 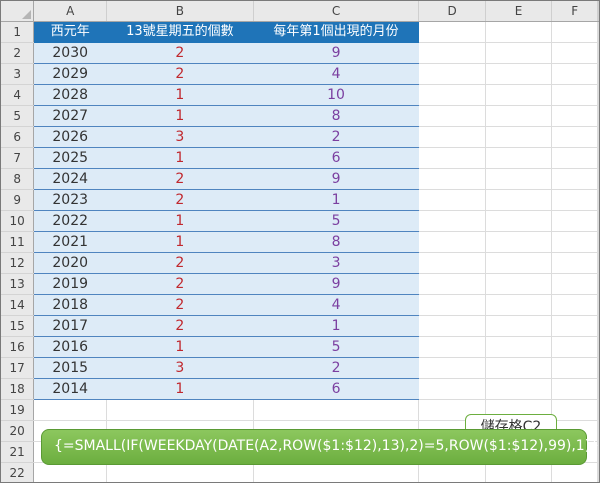 I want to click on row-header: 18, so click(x=18, y=389).